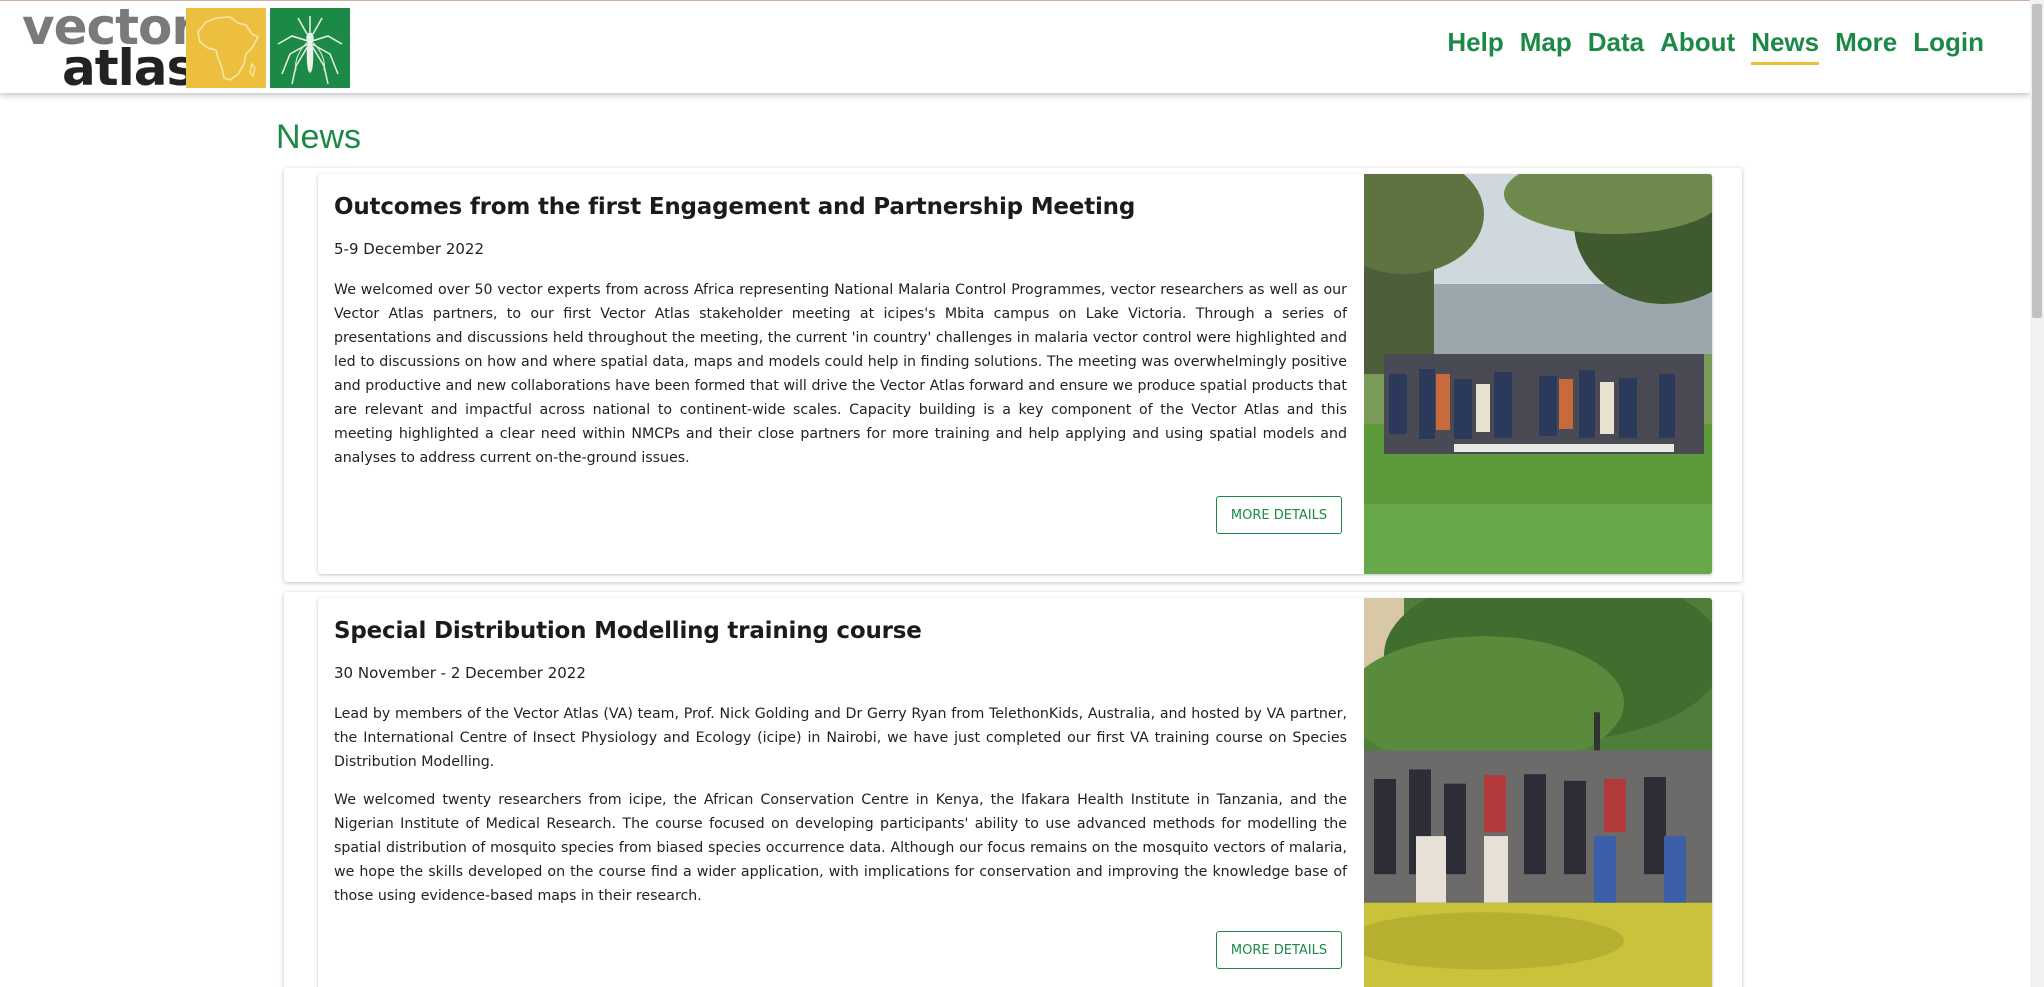 The image size is (2044, 987). I want to click on nav-help: Help, so click(1475, 46).